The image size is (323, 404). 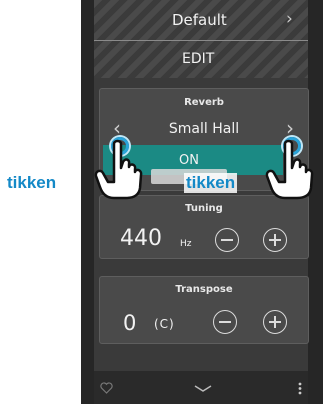 What do you see at coordinates (300, 388) in the screenshot?
I see `more-vertical-icon` at bounding box center [300, 388].